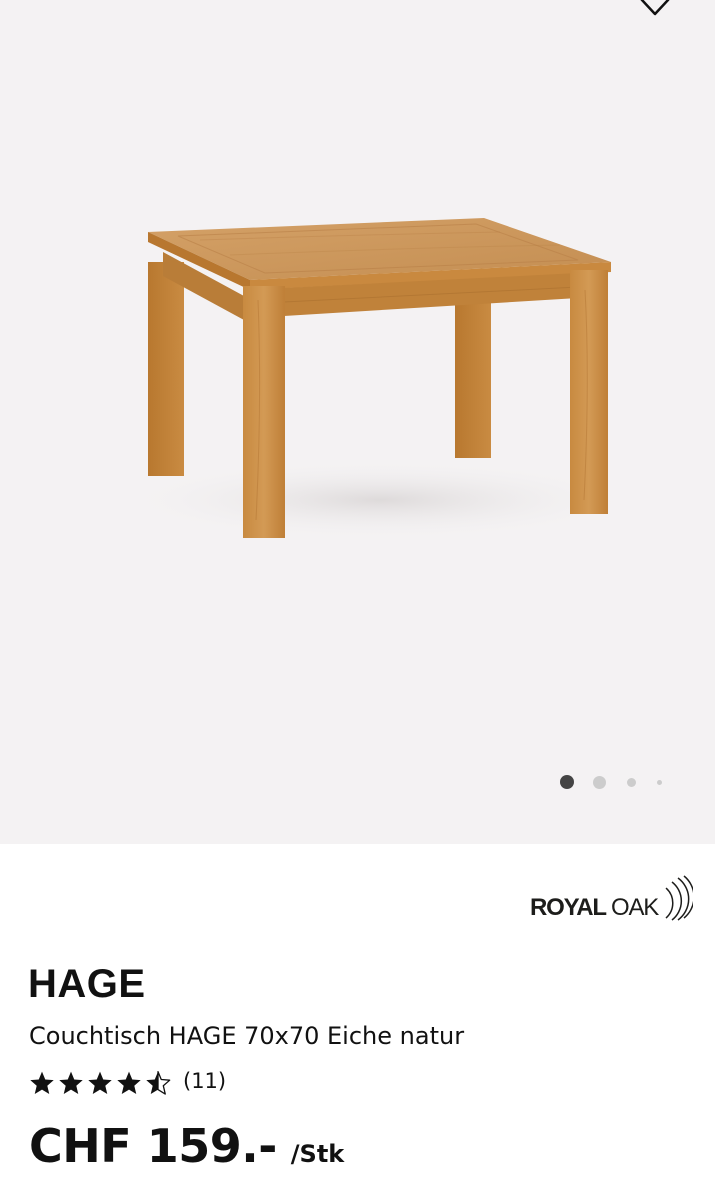  What do you see at coordinates (635, 907) in the screenshot?
I see `brand-name-oak: OAK` at bounding box center [635, 907].